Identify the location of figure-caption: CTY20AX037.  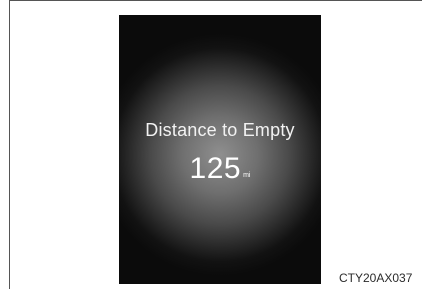
(376, 278).